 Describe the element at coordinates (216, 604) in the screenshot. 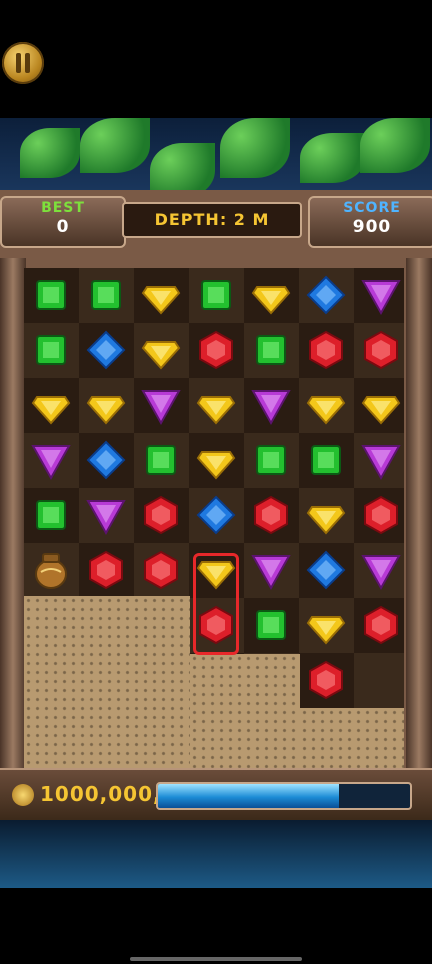

I see `selection-highlight` at that location.